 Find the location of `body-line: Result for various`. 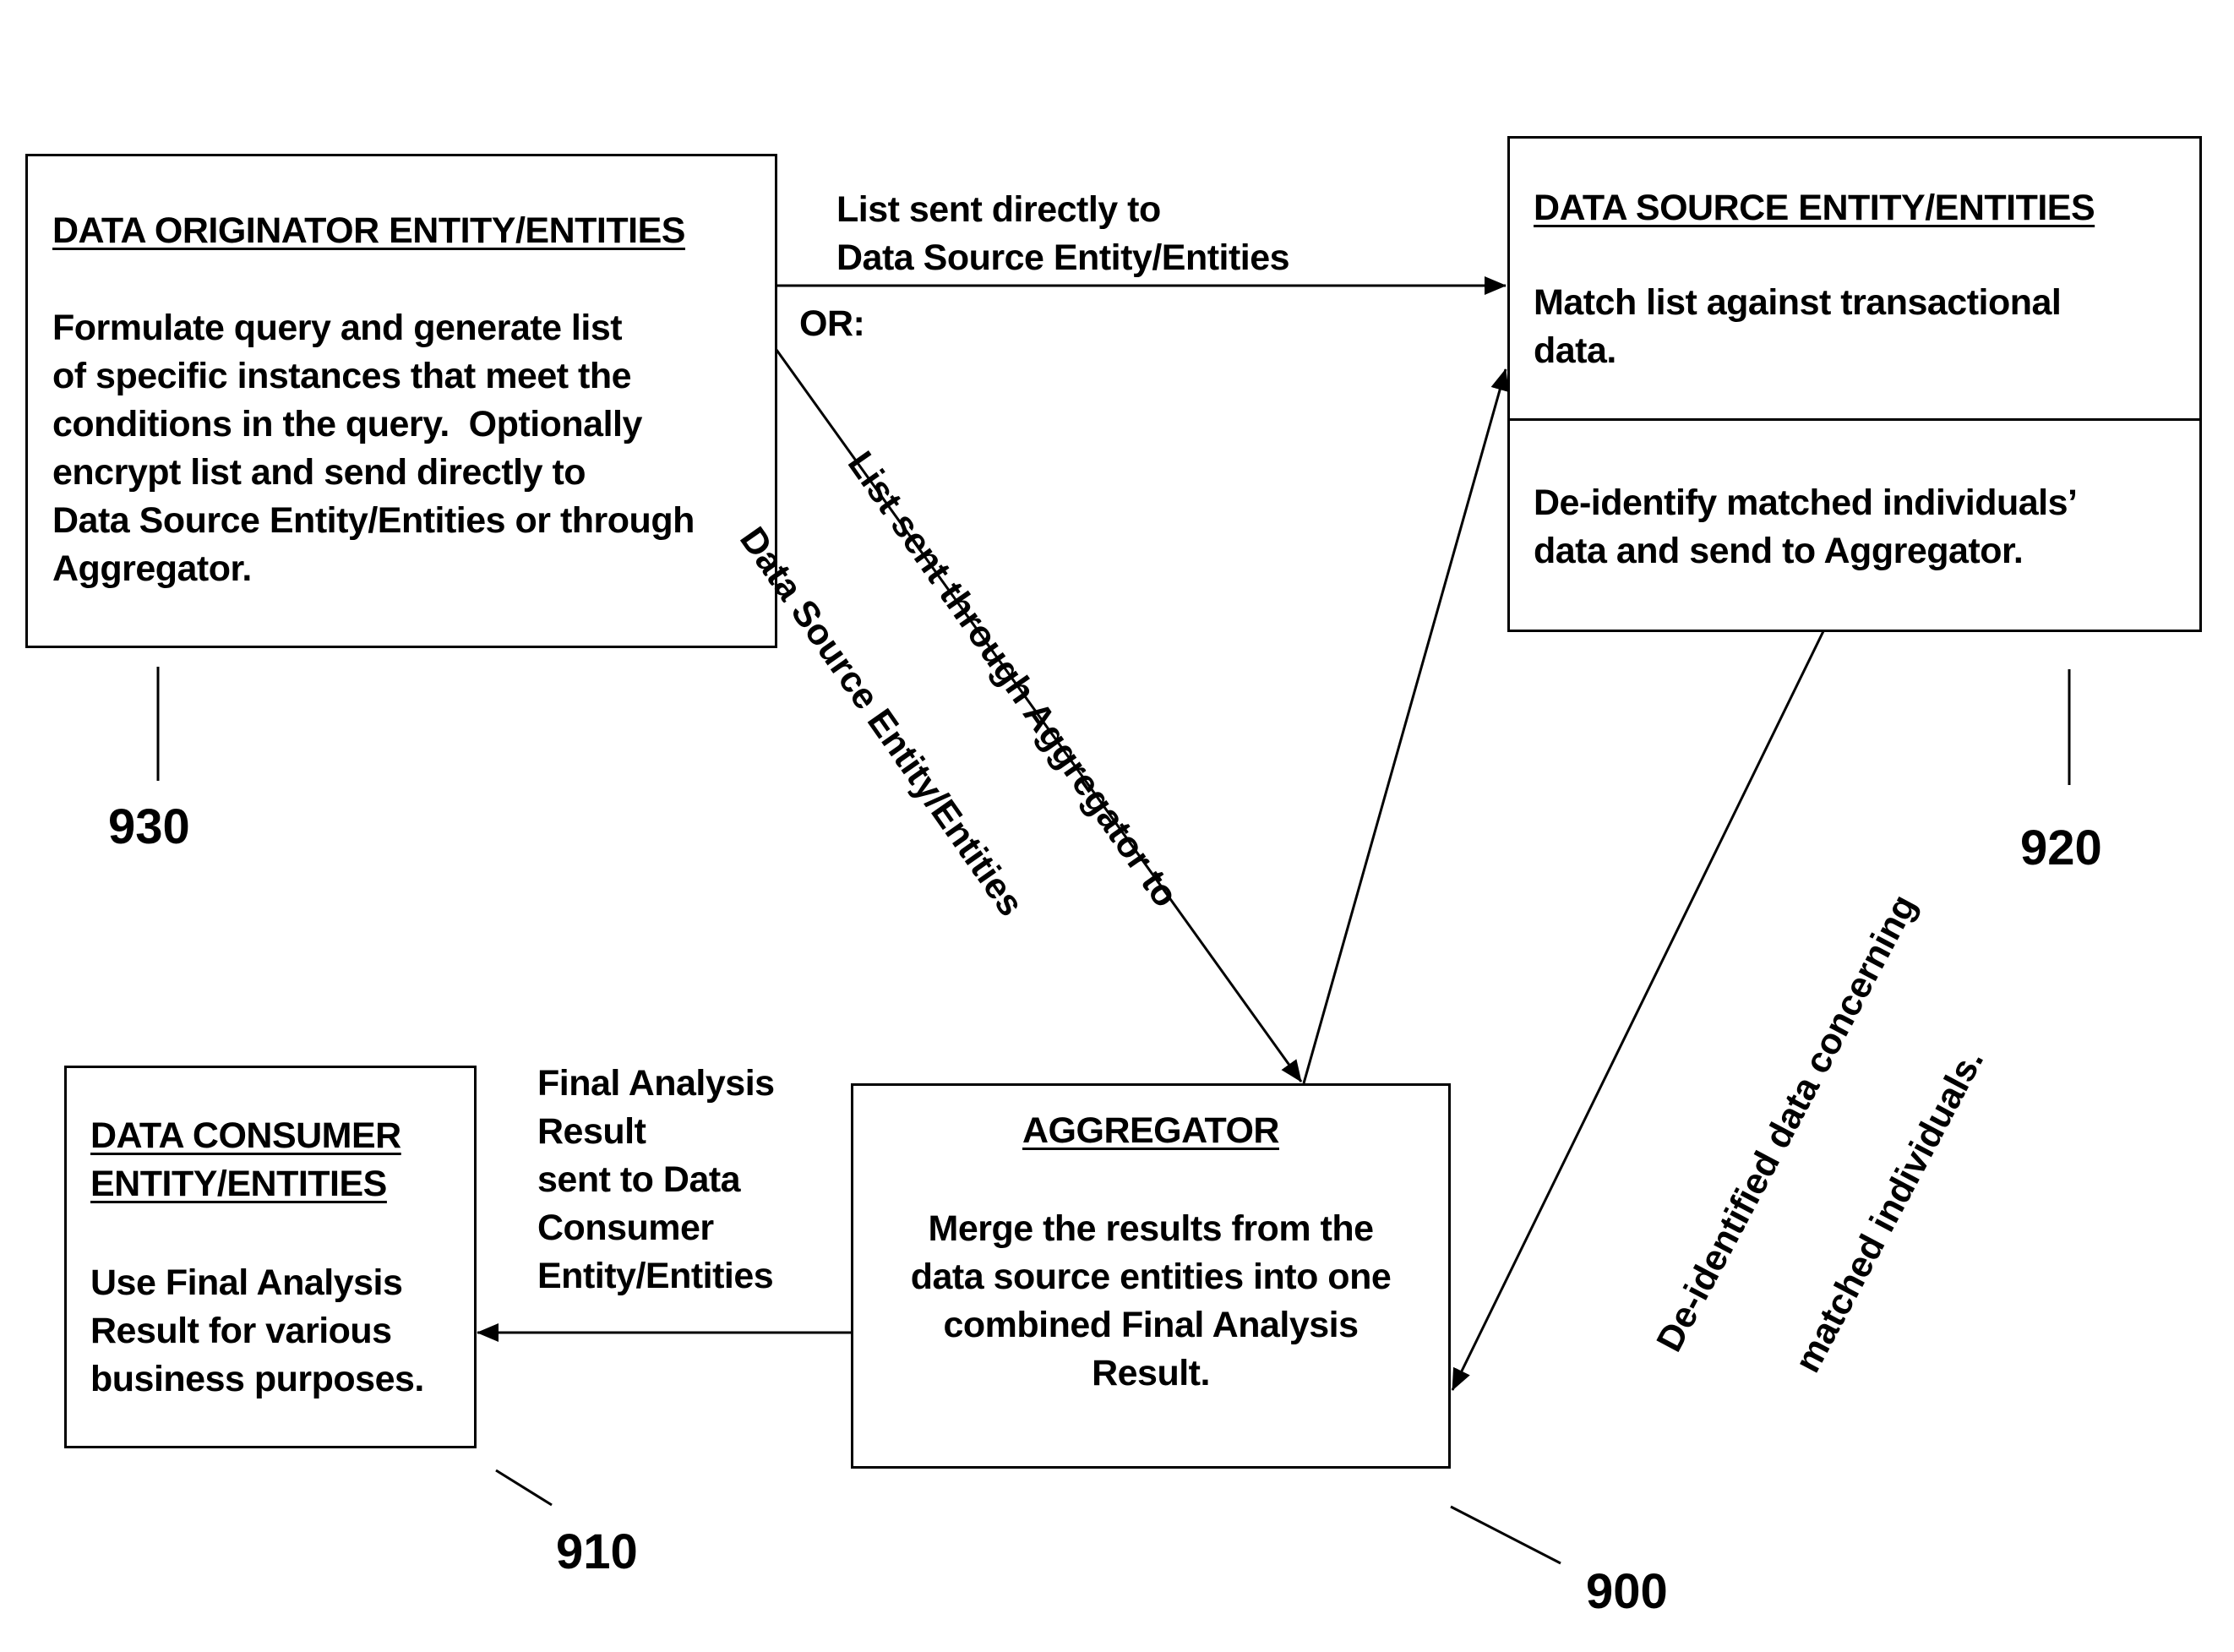

body-line: Result for various is located at coordinates (241, 1331).